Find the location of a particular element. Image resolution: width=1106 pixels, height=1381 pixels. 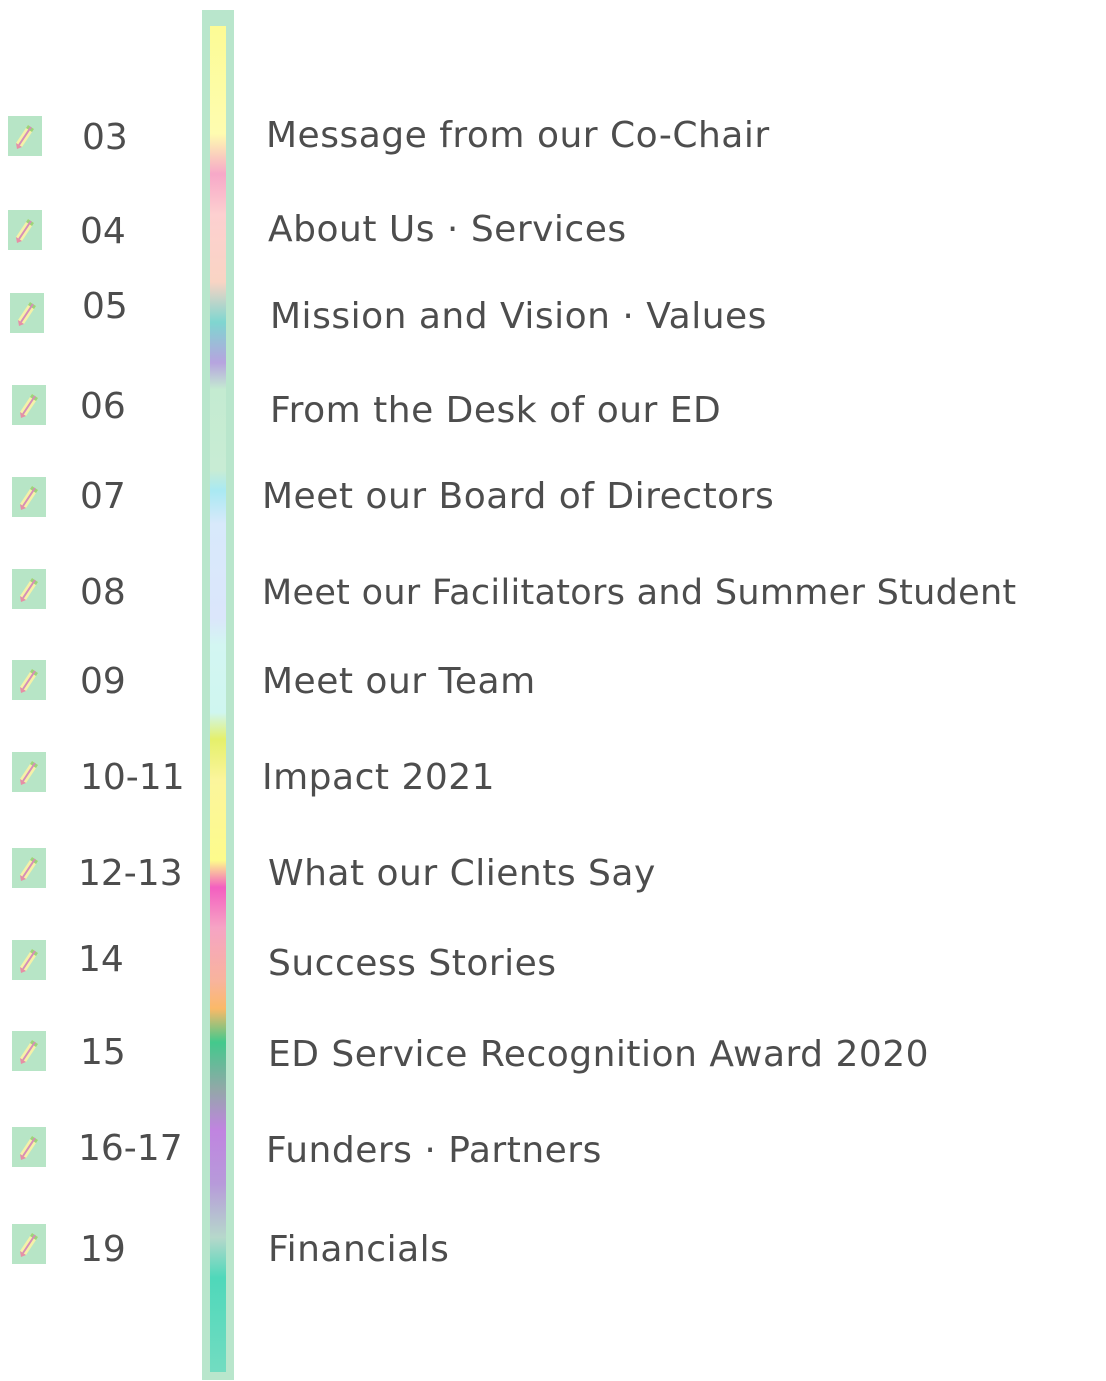

entry-title: Meet our Board of Directors is located at coordinates (518, 496).